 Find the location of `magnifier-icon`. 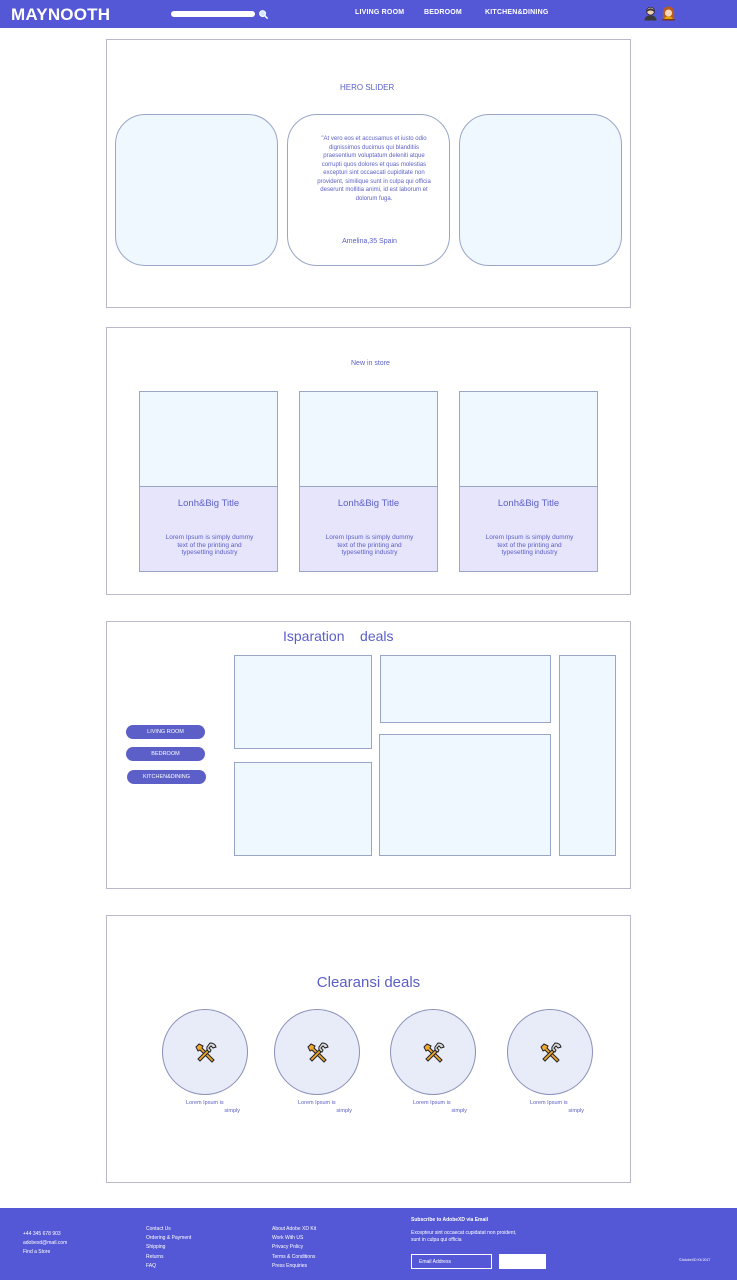

magnifier-icon is located at coordinates (263, 14).